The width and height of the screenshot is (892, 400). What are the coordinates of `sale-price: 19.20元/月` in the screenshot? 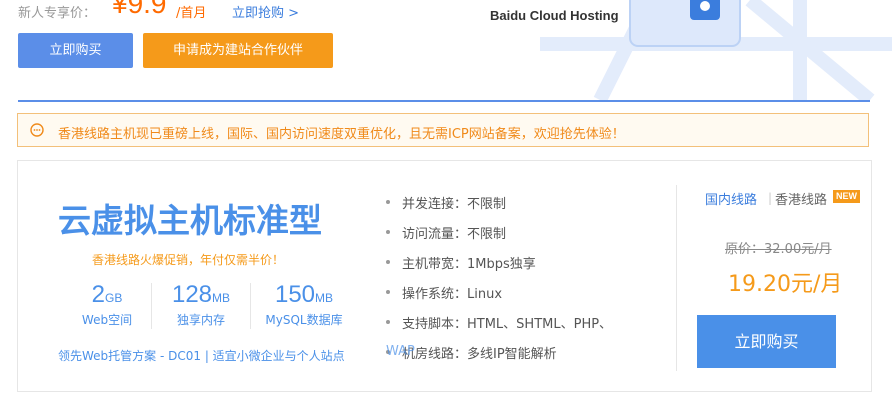 It's located at (785, 284).